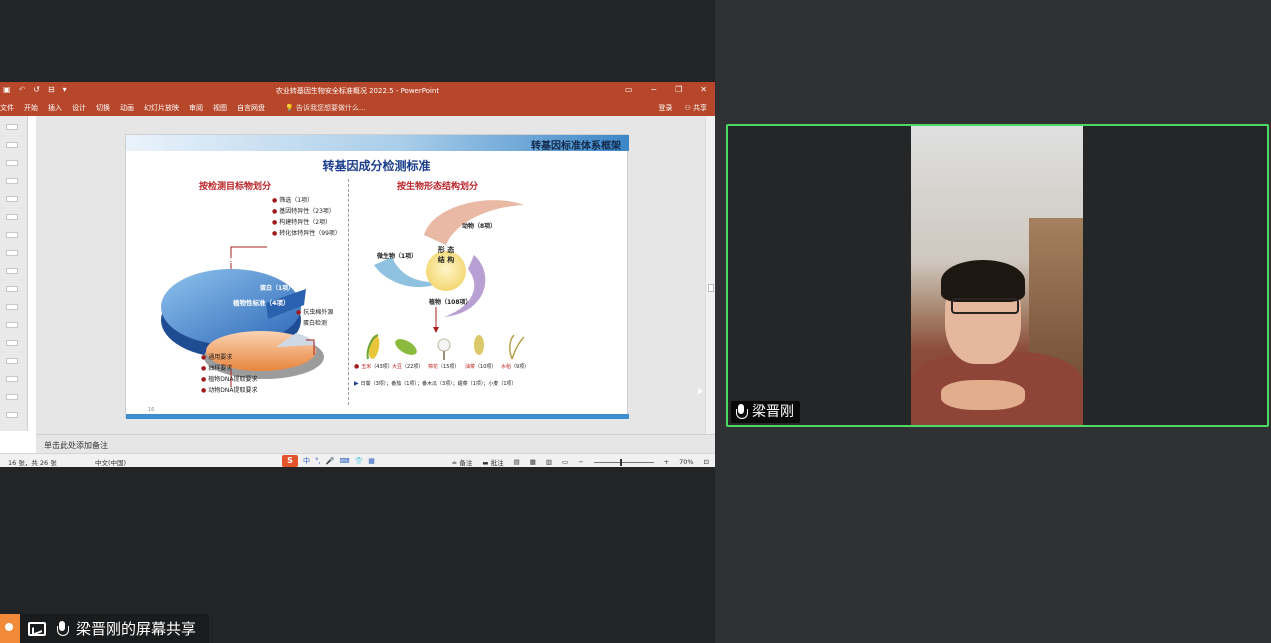 The height and width of the screenshot is (643, 1271). What do you see at coordinates (376, 166) in the screenshot?
I see `slide-main-title: 转基因成分检测标准` at bounding box center [376, 166].